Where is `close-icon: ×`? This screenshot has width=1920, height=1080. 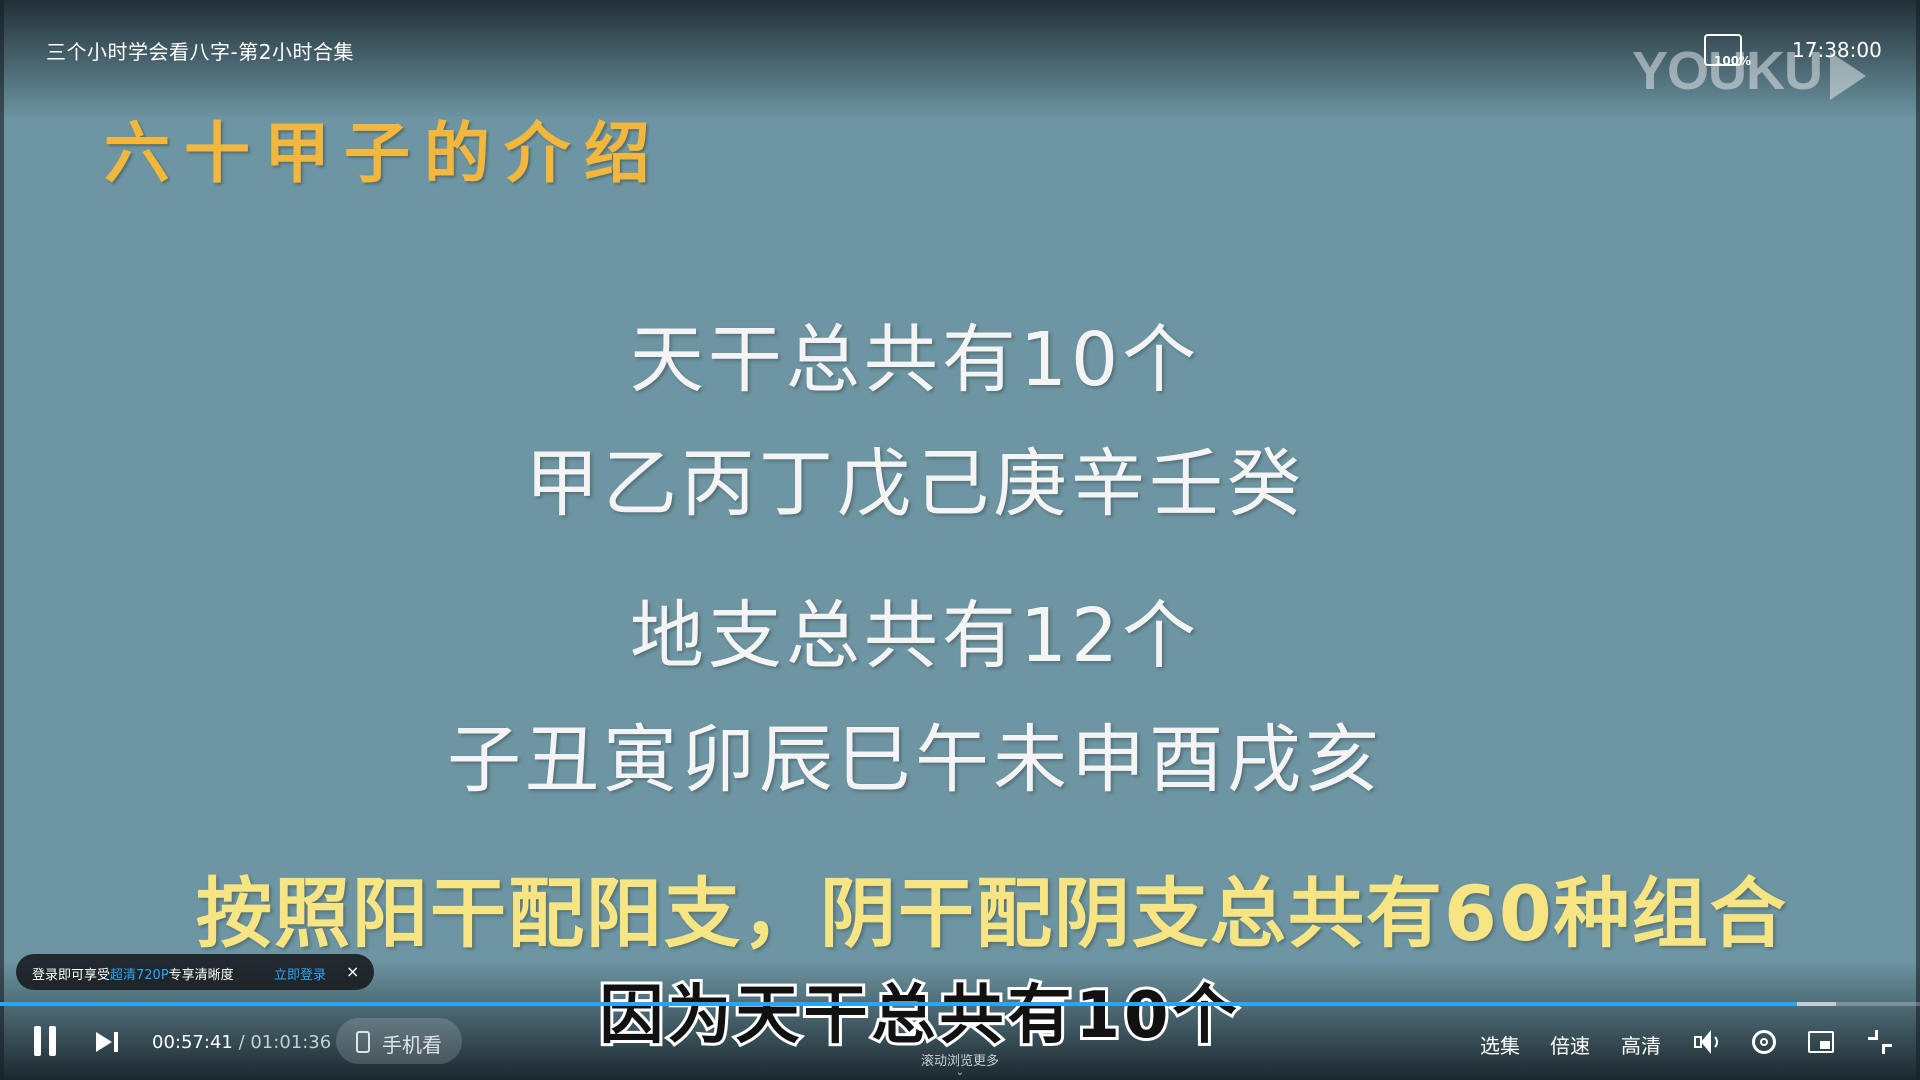
close-icon: × is located at coordinates (352, 971).